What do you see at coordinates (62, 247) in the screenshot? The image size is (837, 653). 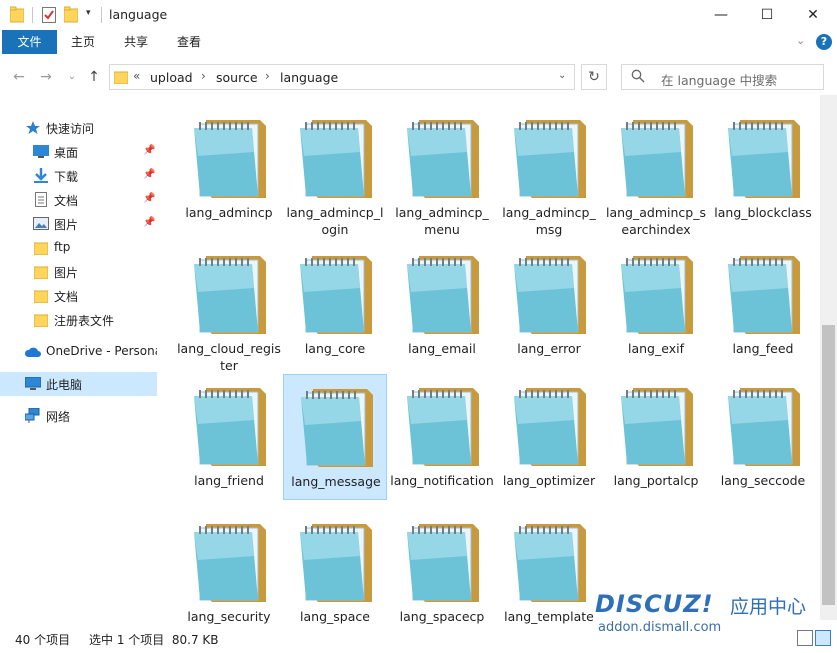 I see `nav-label: ftp` at bounding box center [62, 247].